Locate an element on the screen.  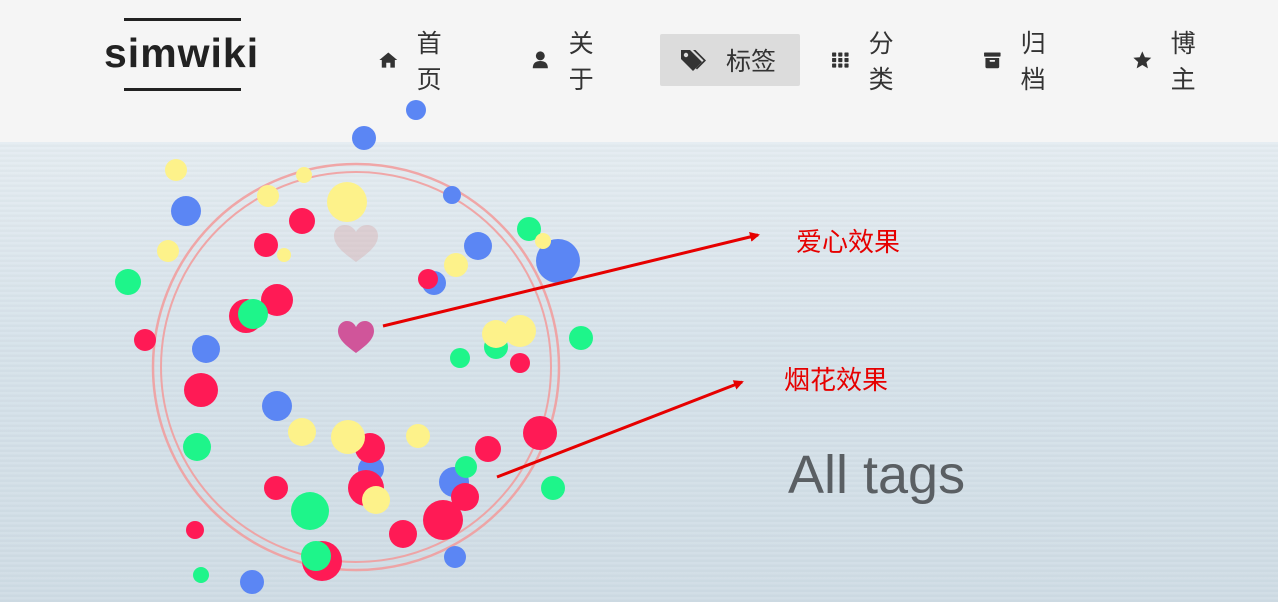
heart-effects is located at coordinates (356, 289).